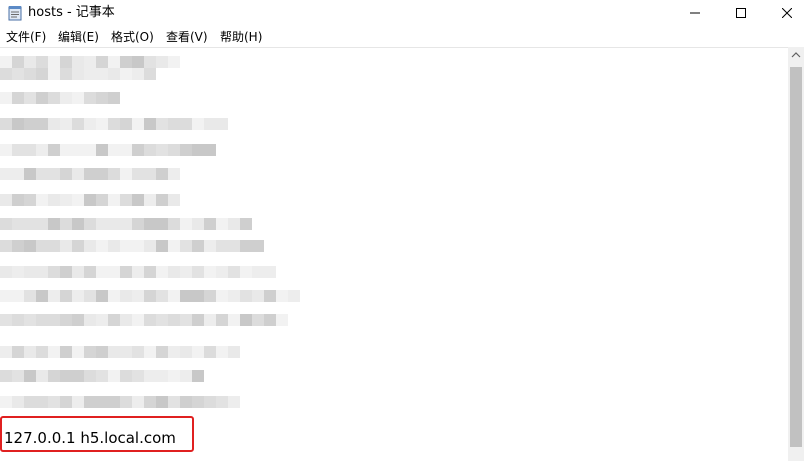 This screenshot has height=462, width=804. Describe the element at coordinates (402, 13) in the screenshot. I see `title-bar: hosts - 记事本` at that location.